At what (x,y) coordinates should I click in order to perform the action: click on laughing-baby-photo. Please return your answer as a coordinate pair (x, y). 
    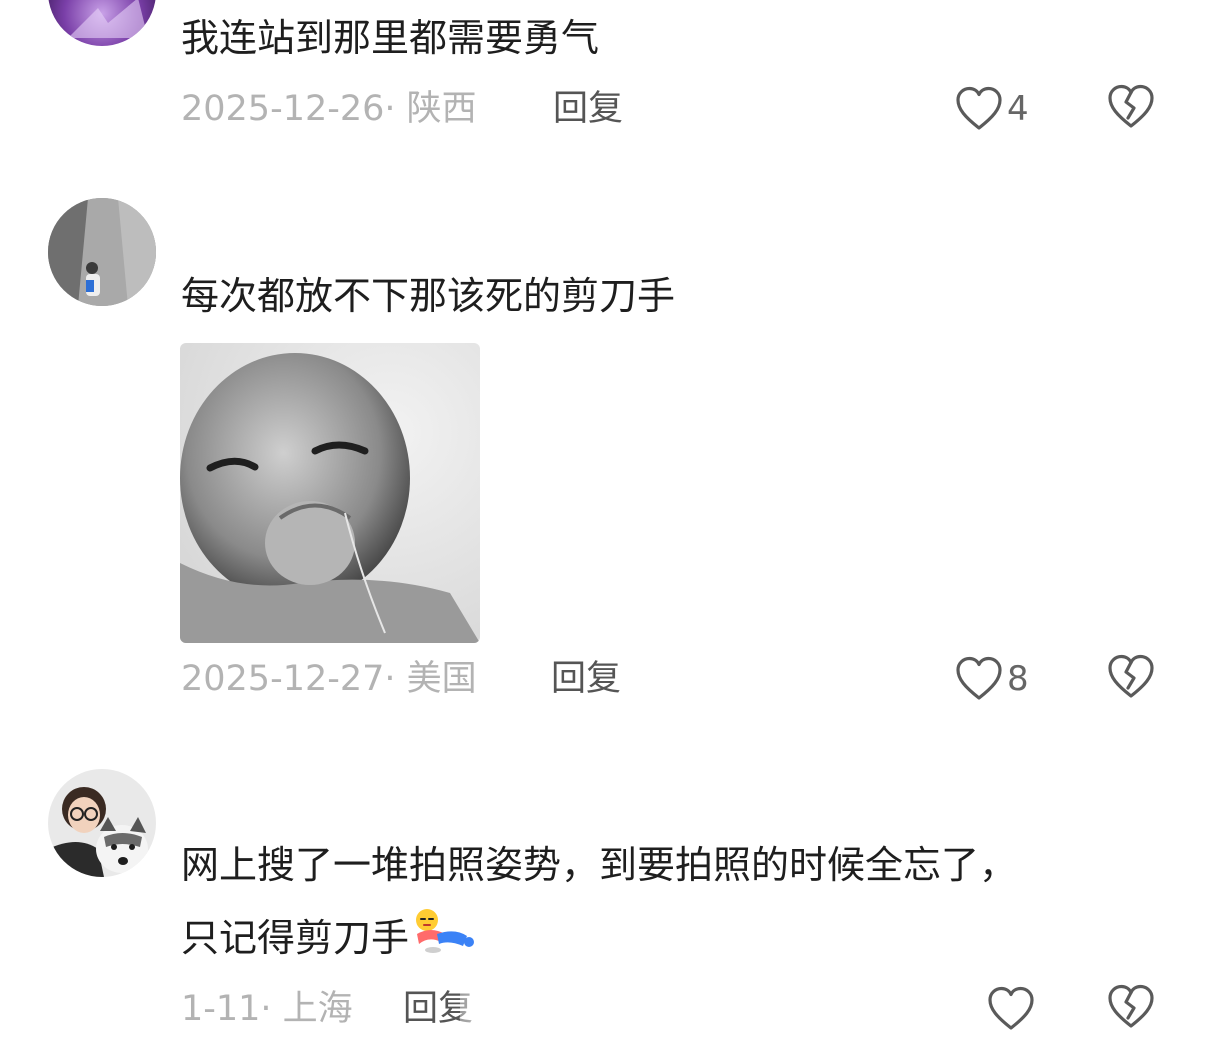
    Looking at the image, I should click on (330, 493).